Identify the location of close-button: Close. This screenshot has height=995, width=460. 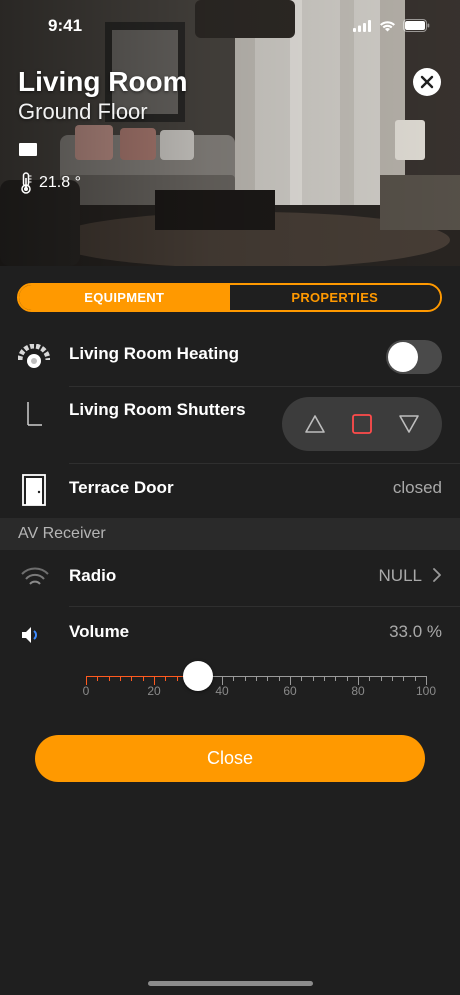
(230, 758).